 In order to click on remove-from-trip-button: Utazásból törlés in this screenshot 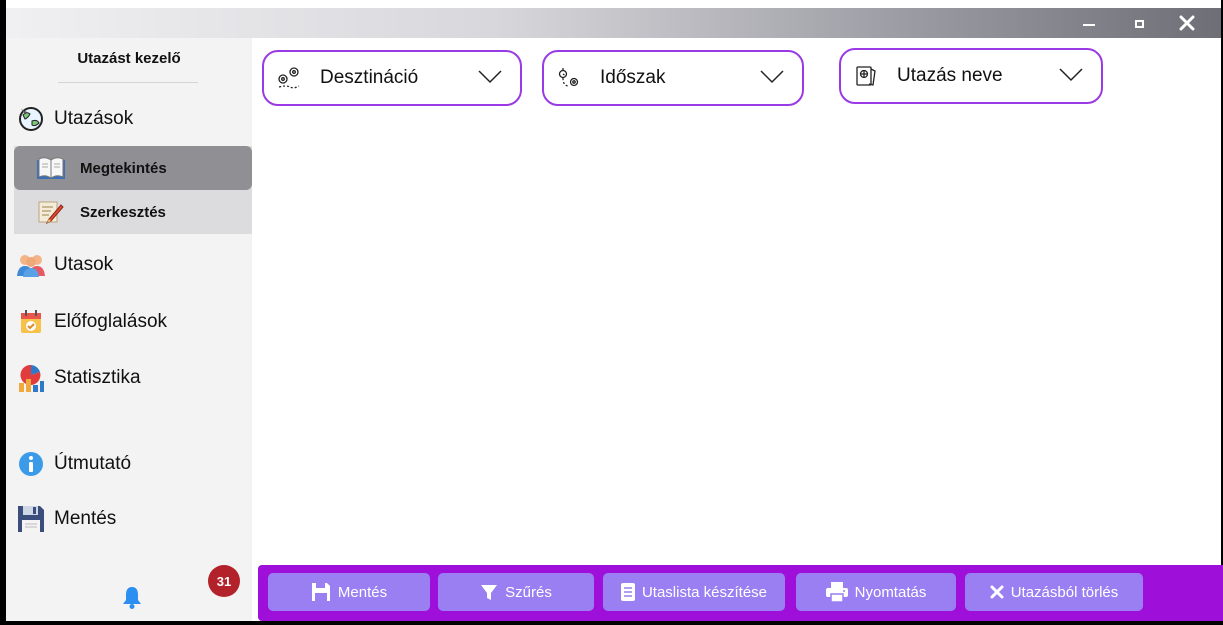, I will do `click(1054, 592)`.